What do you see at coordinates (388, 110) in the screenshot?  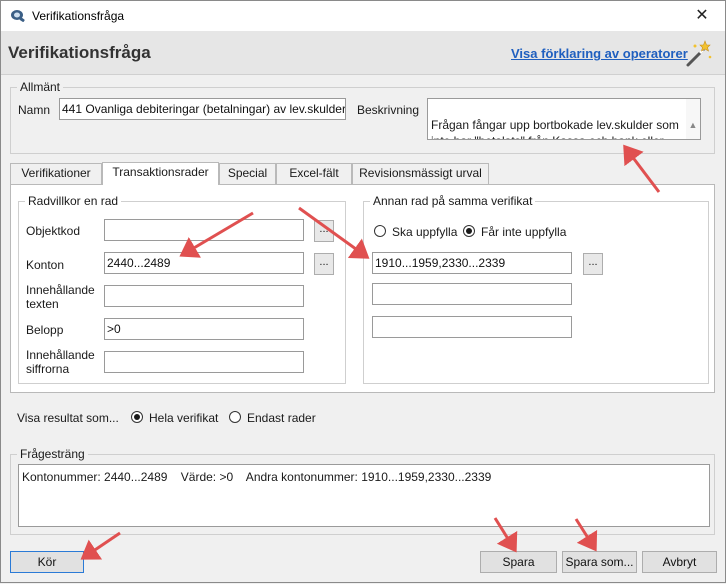 I see `description-label: Beskrivning` at bounding box center [388, 110].